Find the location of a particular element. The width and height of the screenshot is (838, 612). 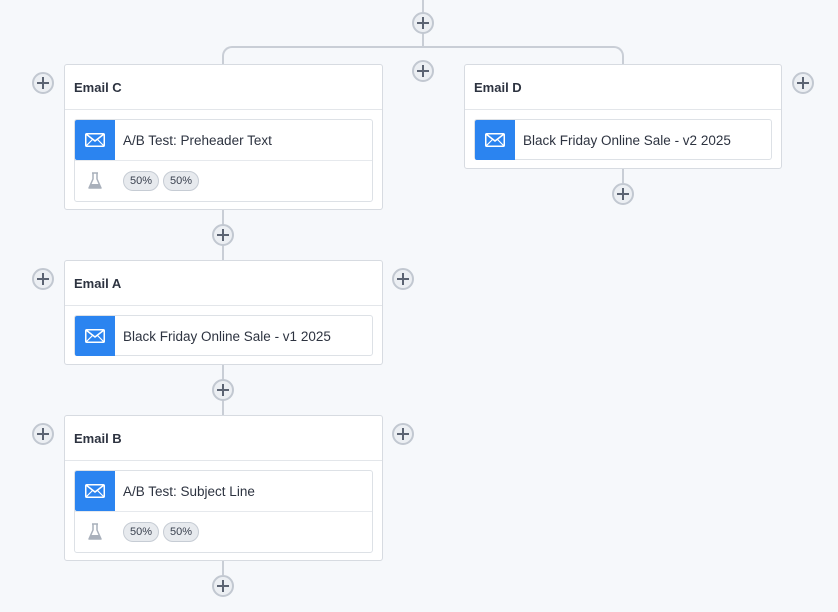

connector-b-bottom is located at coordinates (223, 567).